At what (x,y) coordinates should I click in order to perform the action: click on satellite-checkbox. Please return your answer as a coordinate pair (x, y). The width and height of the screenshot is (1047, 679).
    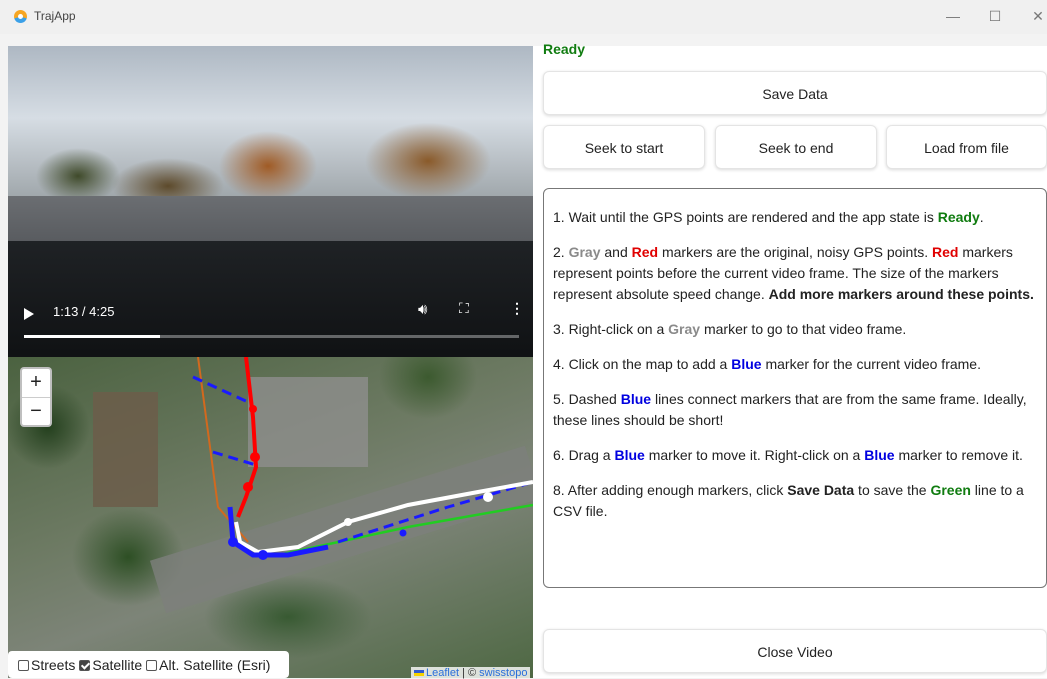
    Looking at the image, I should click on (85, 665).